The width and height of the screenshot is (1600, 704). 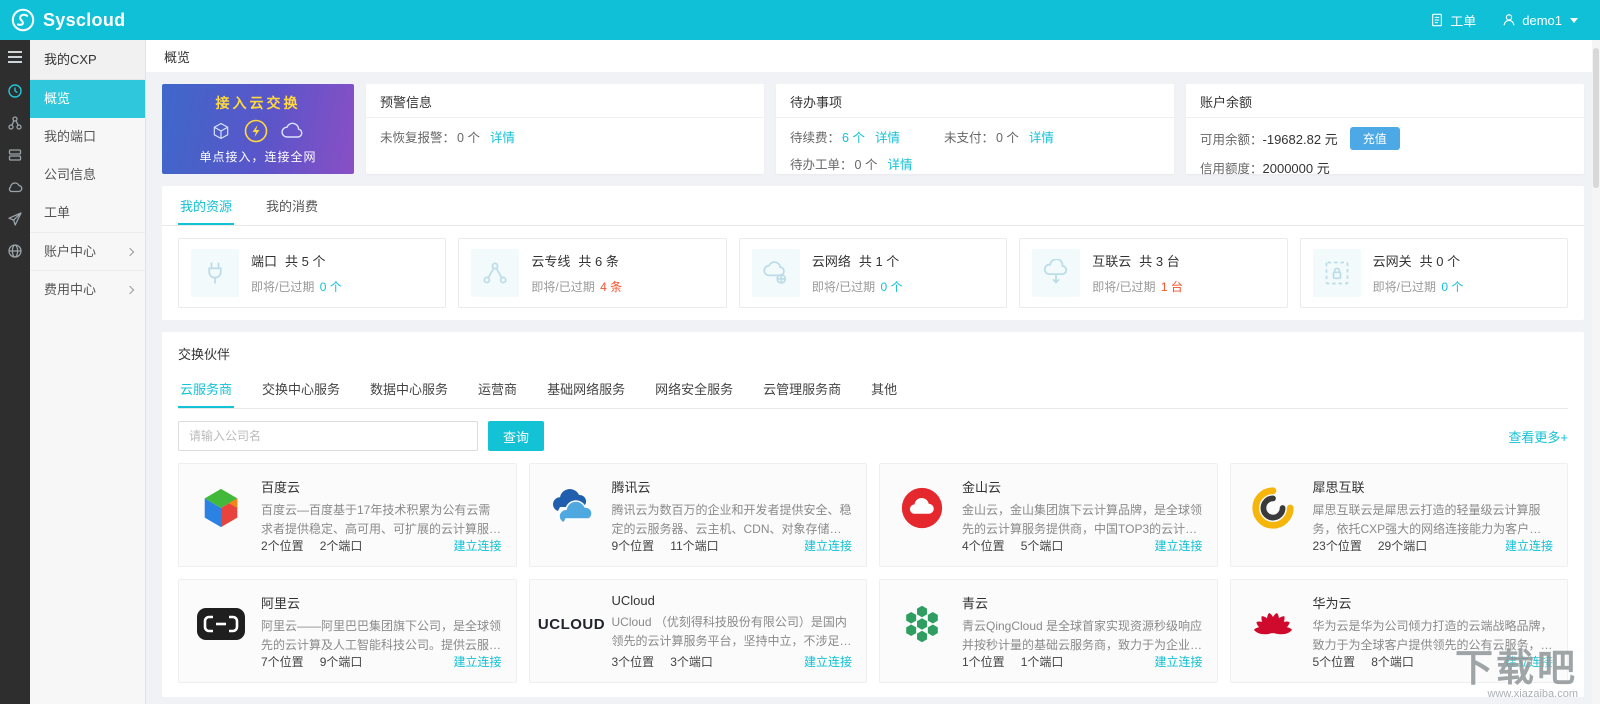 I want to click on sidebar-item-billing-center: 费用中心, so click(x=87, y=289).